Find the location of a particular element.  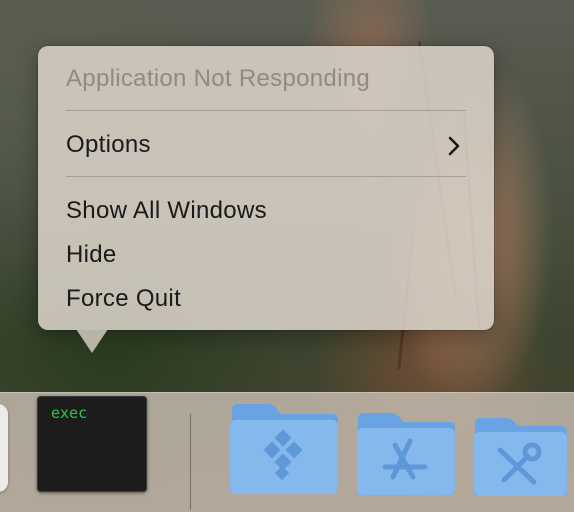

menu-item-show-all-windows: Show All Windows is located at coordinates (266, 211).